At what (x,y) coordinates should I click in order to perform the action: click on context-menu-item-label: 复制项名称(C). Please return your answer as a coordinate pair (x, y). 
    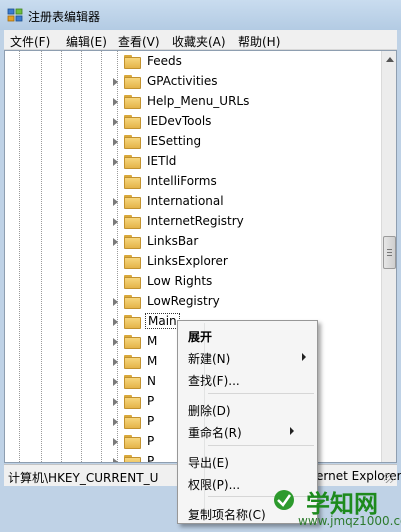
    Looking at the image, I should click on (227, 515).